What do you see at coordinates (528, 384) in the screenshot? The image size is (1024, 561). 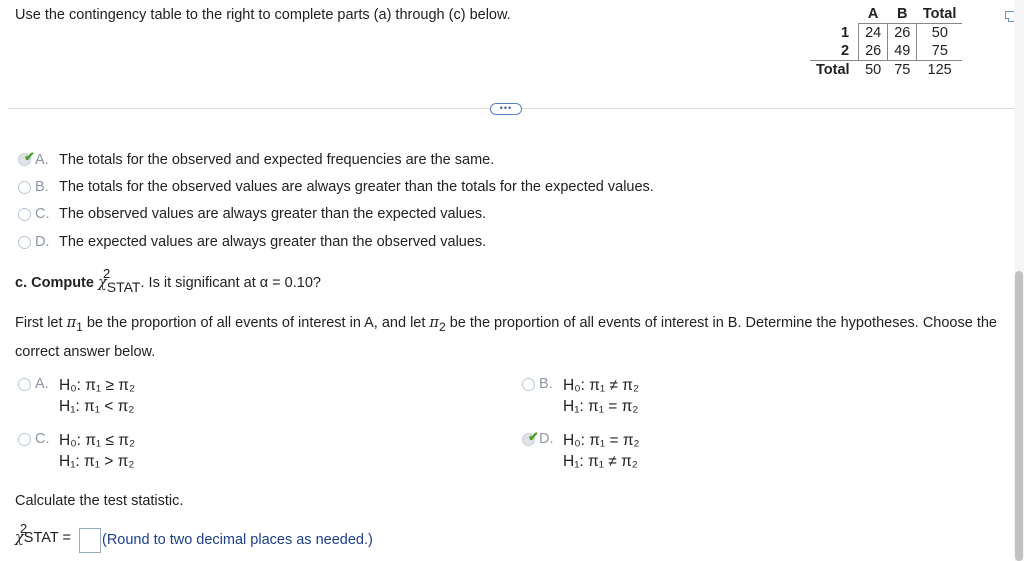 I see `radio-hyp-b` at bounding box center [528, 384].